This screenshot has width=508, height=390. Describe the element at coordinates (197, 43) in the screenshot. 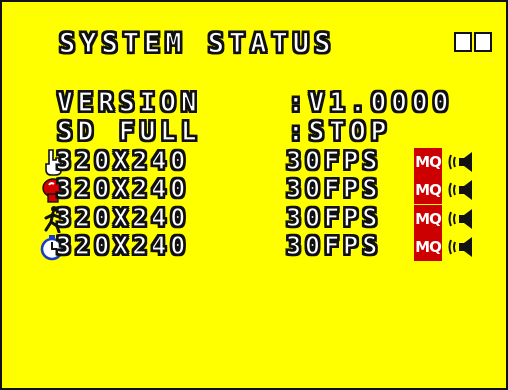

I see `page-title: SYSTEM STATUS` at that location.